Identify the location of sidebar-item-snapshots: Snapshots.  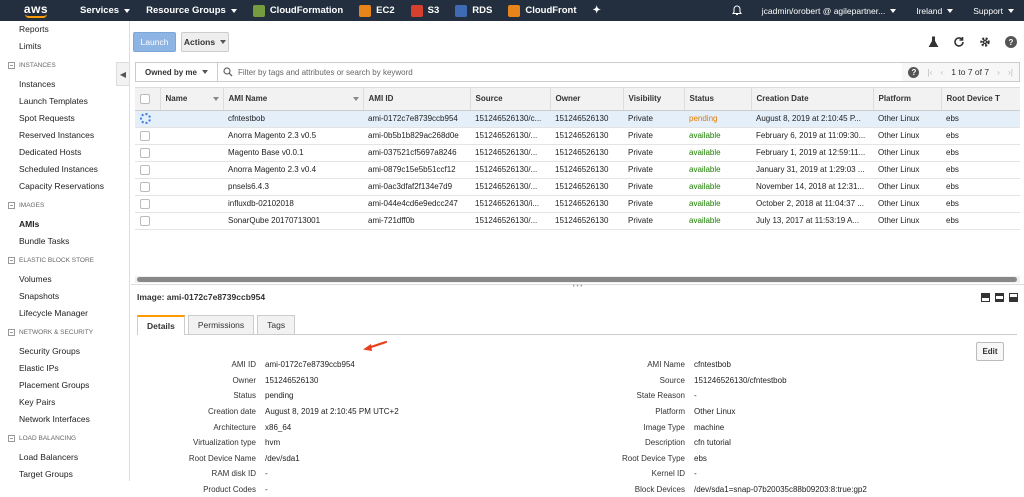
(64, 296).